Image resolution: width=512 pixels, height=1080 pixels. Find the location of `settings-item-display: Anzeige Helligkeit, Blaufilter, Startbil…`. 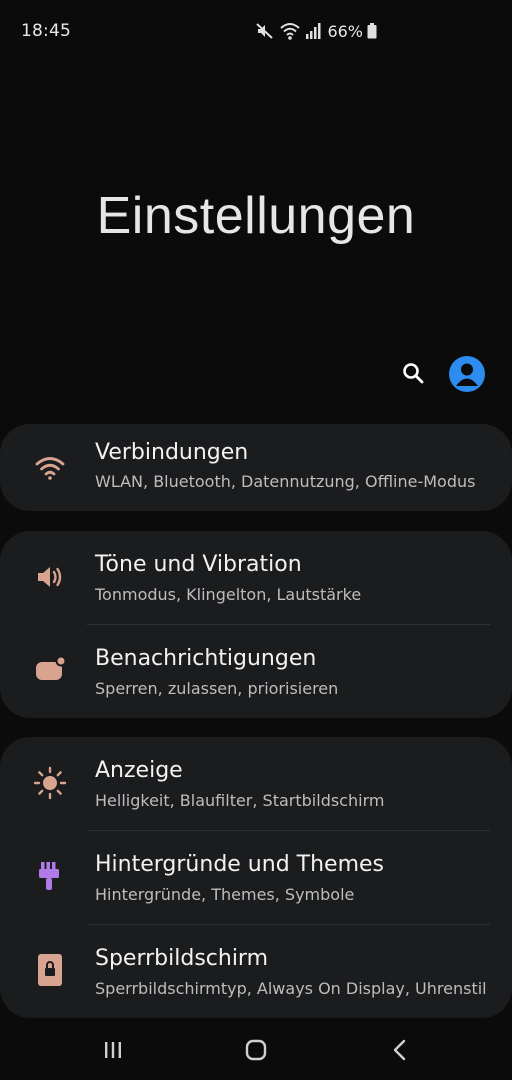

settings-item-display: Anzeige Helligkeit, Blaufilter, Startbil… is located at coordinates (256, 783).